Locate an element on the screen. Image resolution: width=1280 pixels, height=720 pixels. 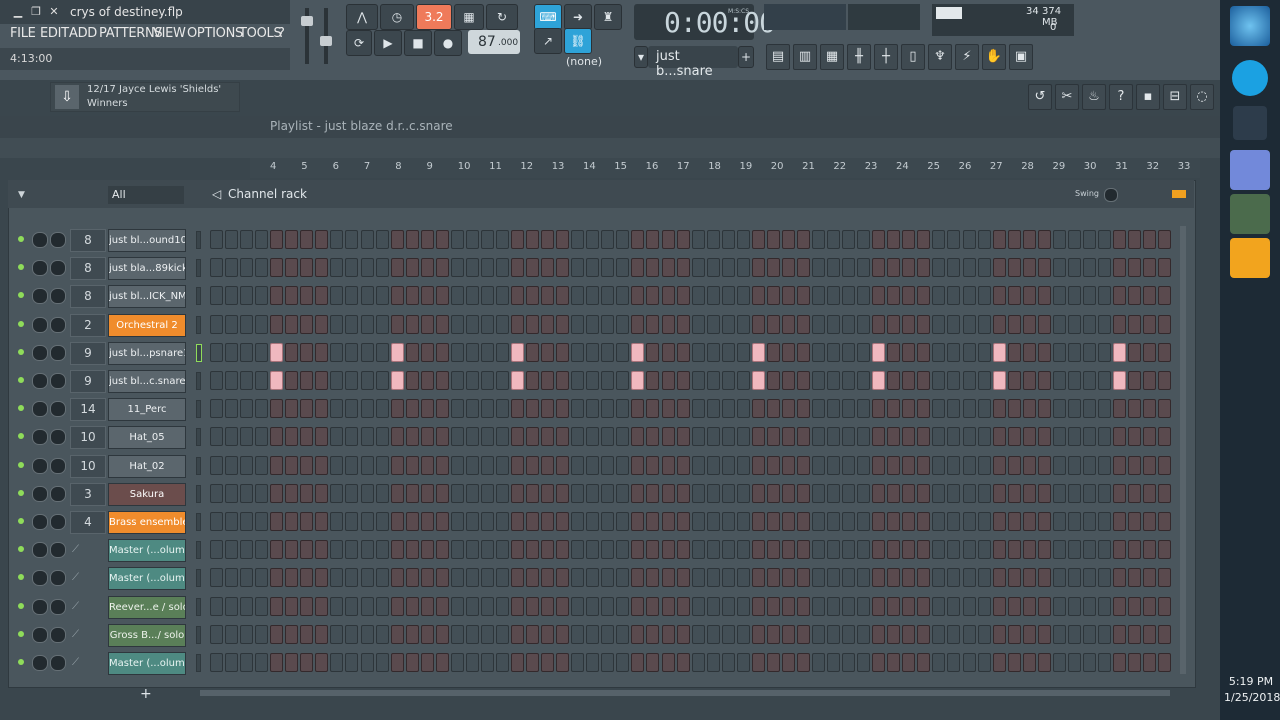
group-filter-select: All is located at coordinates (146, 195).